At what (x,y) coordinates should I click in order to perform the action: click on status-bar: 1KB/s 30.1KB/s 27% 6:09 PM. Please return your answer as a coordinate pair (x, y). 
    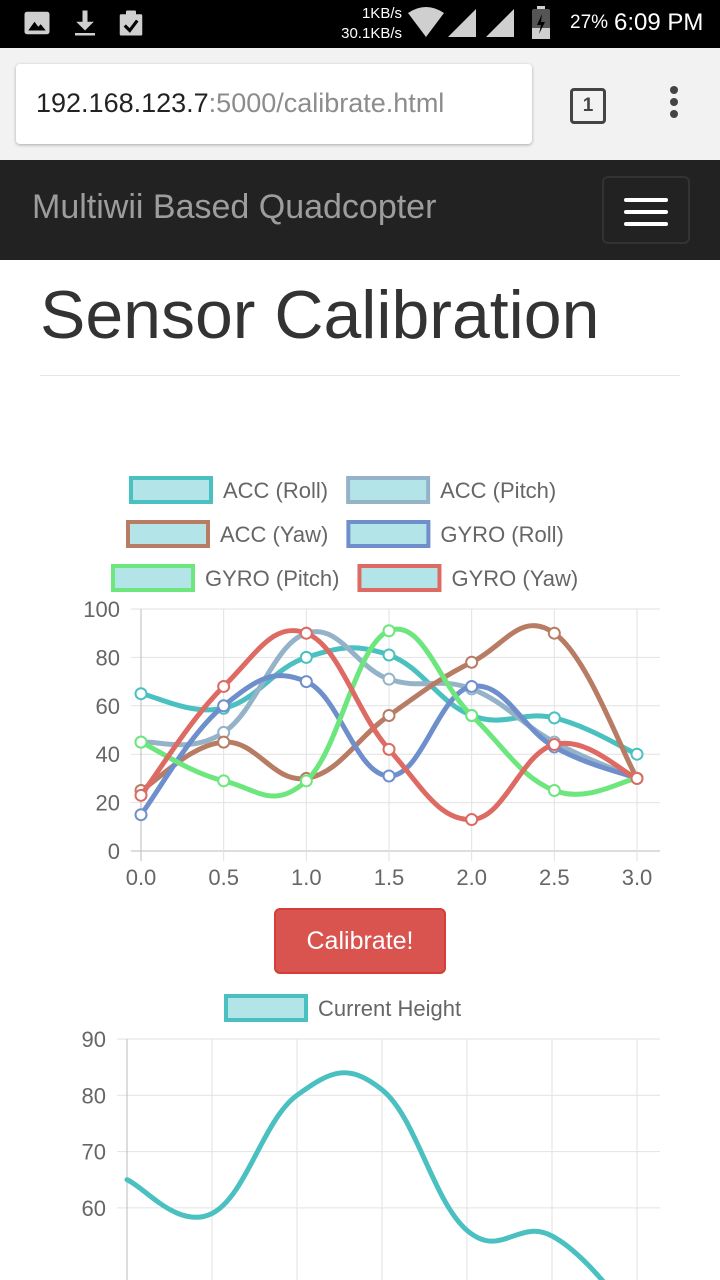
    Looking at the image, I should click on (360, 24).